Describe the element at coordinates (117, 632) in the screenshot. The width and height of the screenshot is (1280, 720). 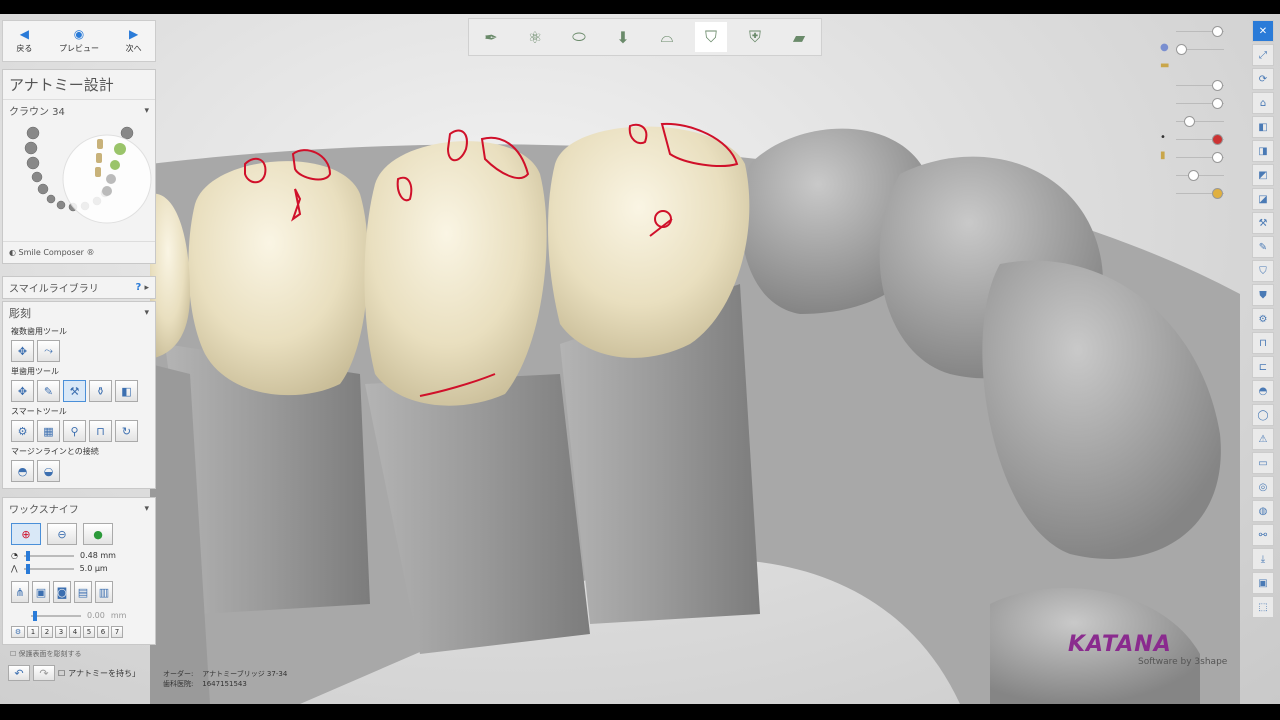
I see `preset-7: 7` at that location.